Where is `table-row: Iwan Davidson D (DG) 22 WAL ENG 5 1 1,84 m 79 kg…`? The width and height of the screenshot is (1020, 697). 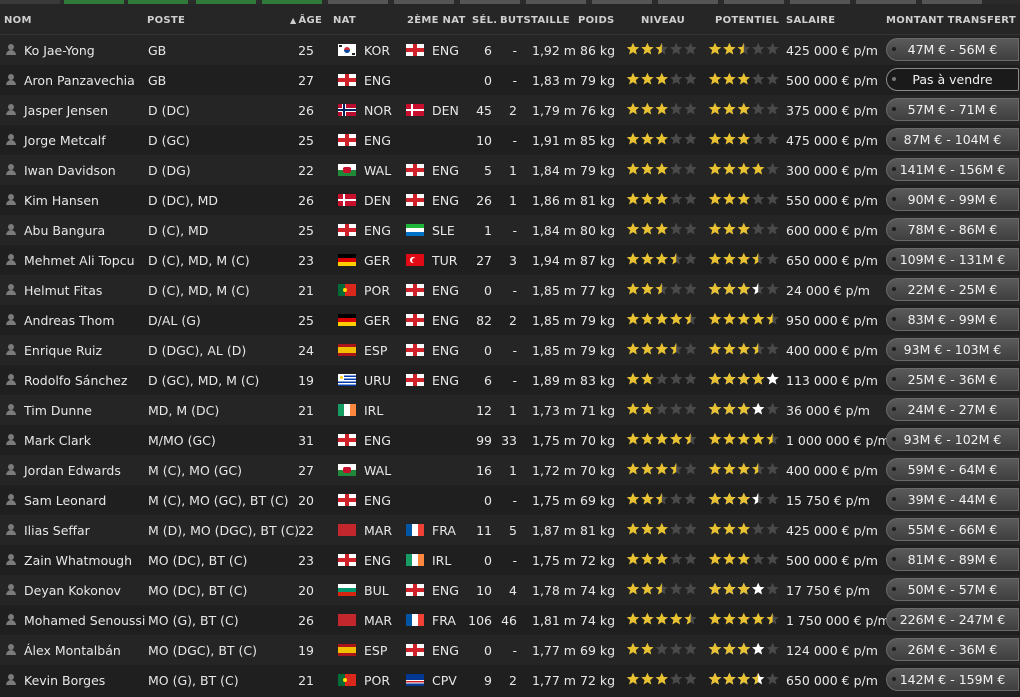 table-row: Iwan Davidson D (DG) 22 WAL ENG 5 1 1,84 m 79 kg… is located at coordinates (510, 170).